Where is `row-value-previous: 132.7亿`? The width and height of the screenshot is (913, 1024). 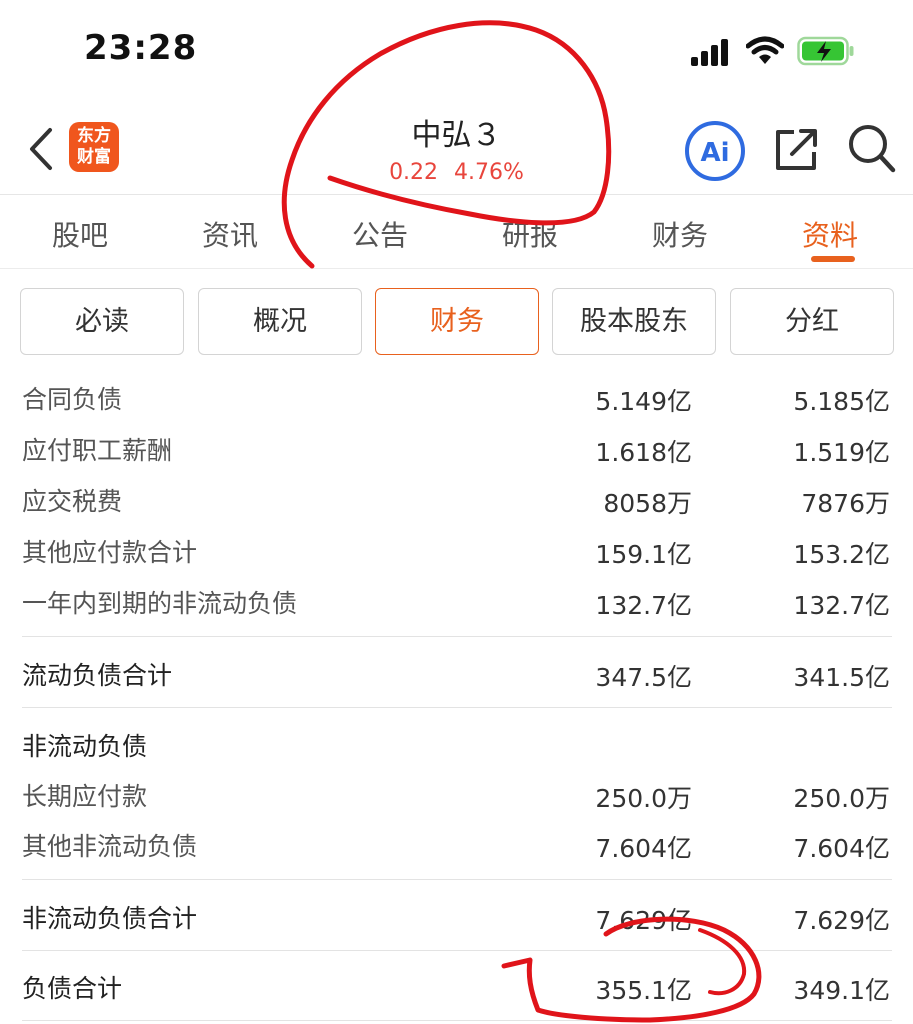
row-value-previous: 132.7亿 is located at coordinates (841, 605).